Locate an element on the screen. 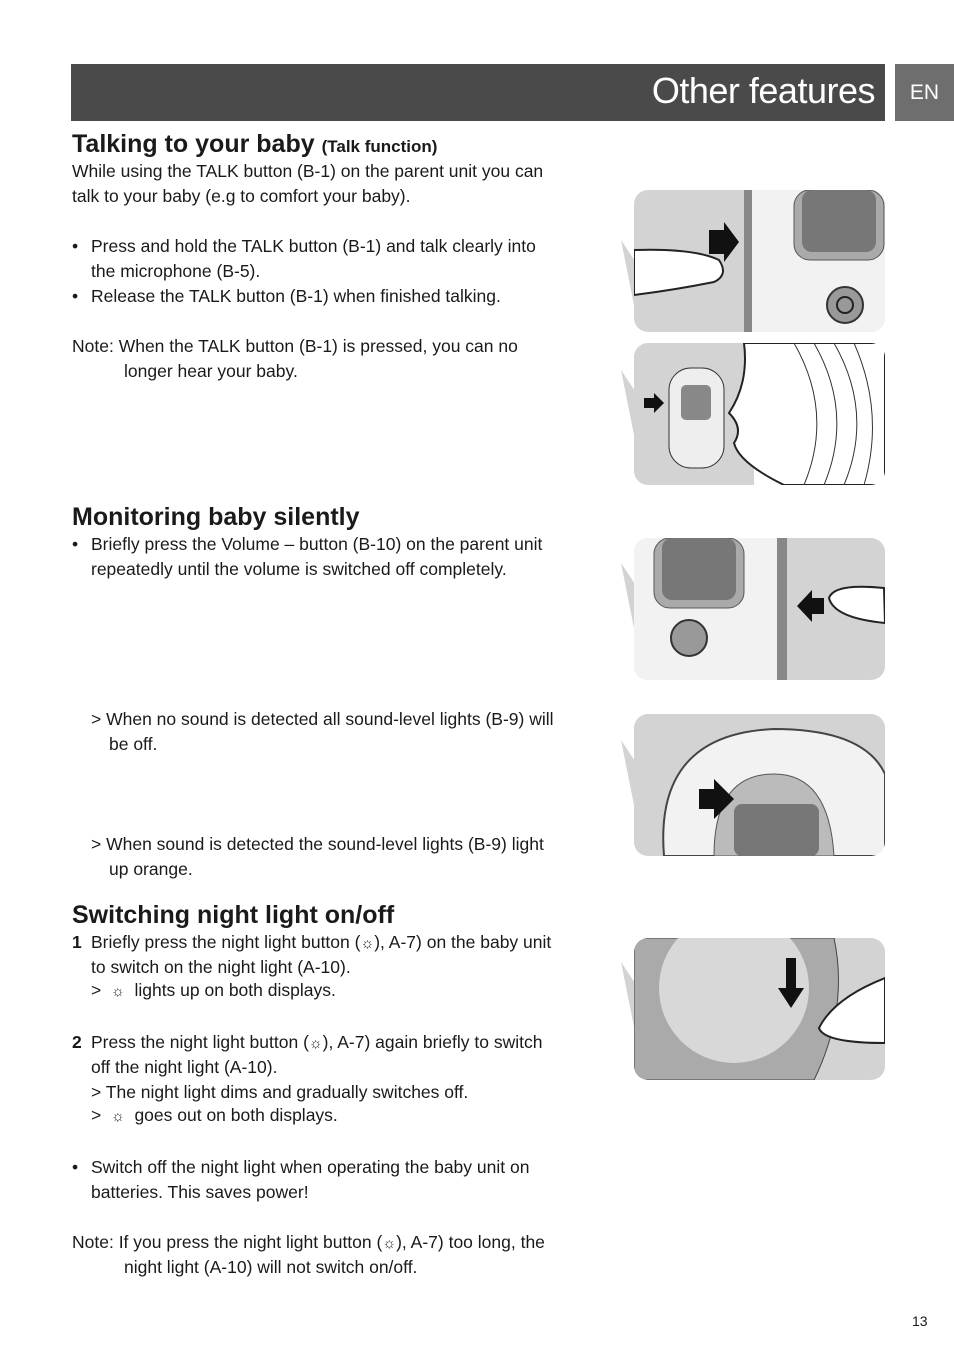 The image size is (954, 1352). text: ), A-7) on the baby unit is located at coordinates (463, 942).